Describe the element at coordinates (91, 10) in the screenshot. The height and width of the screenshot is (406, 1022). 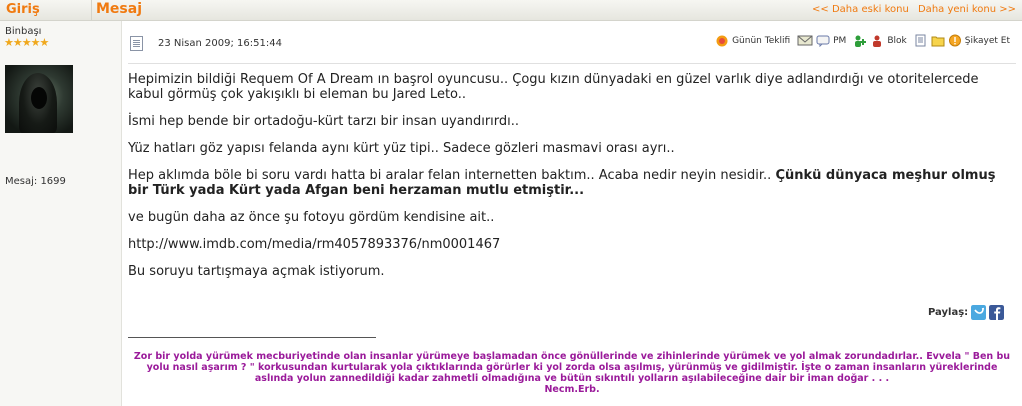
I see `header-divider` at that location.